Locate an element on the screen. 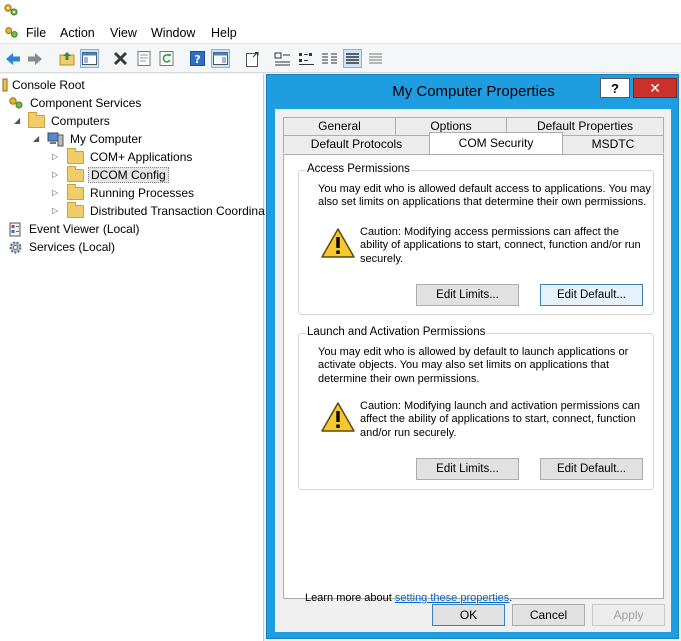 Image resolution: width=681 pixels, height=641 pixels. export-list-icon is located at coordinates (252, 58).